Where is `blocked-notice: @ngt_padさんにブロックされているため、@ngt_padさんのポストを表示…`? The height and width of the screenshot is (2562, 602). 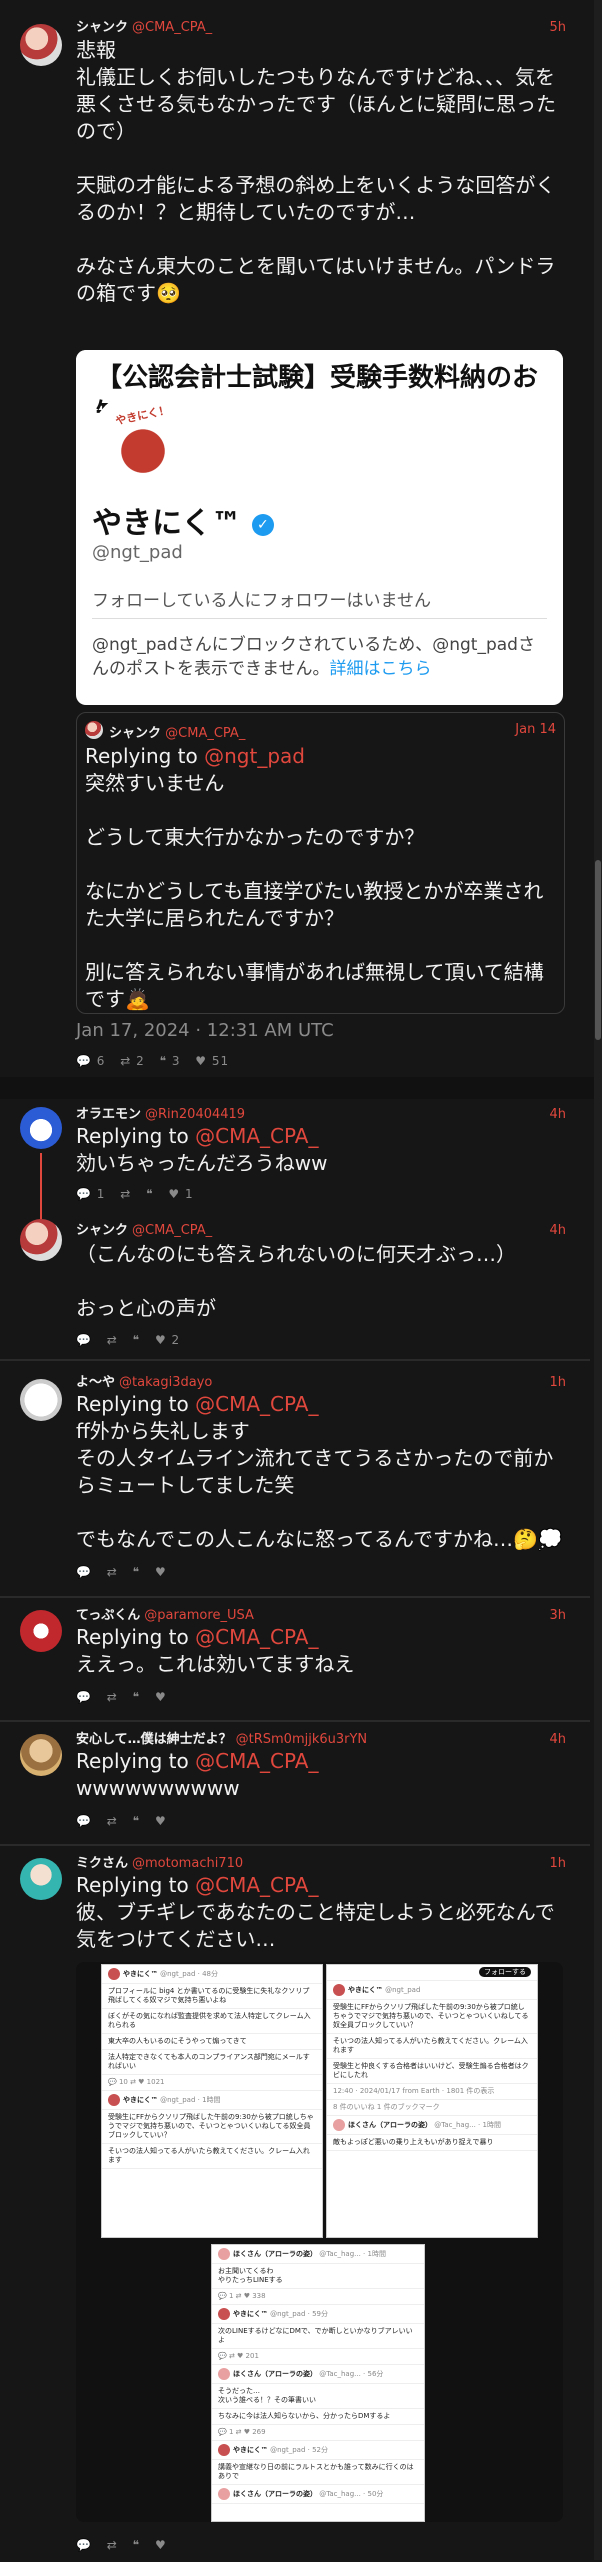 blocked-notice: @ngt_padさんにブロックされているため、@ngt_padさんのポストを表示… is located at coordinates (313, 657).